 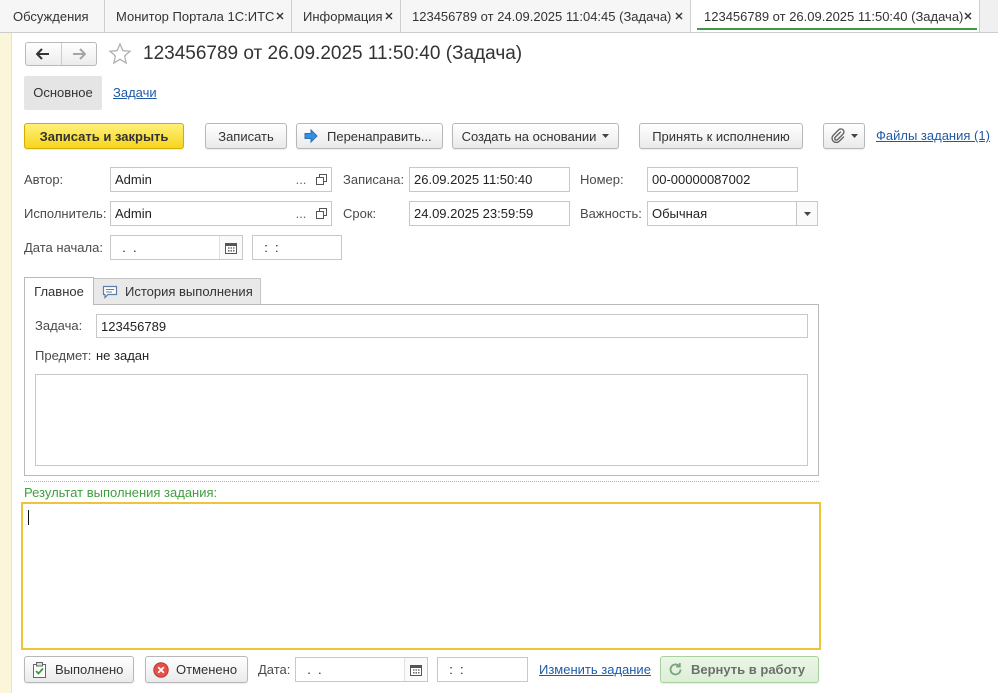 I want to click on window-tab-label: Информация, so click(x=343, y=16).